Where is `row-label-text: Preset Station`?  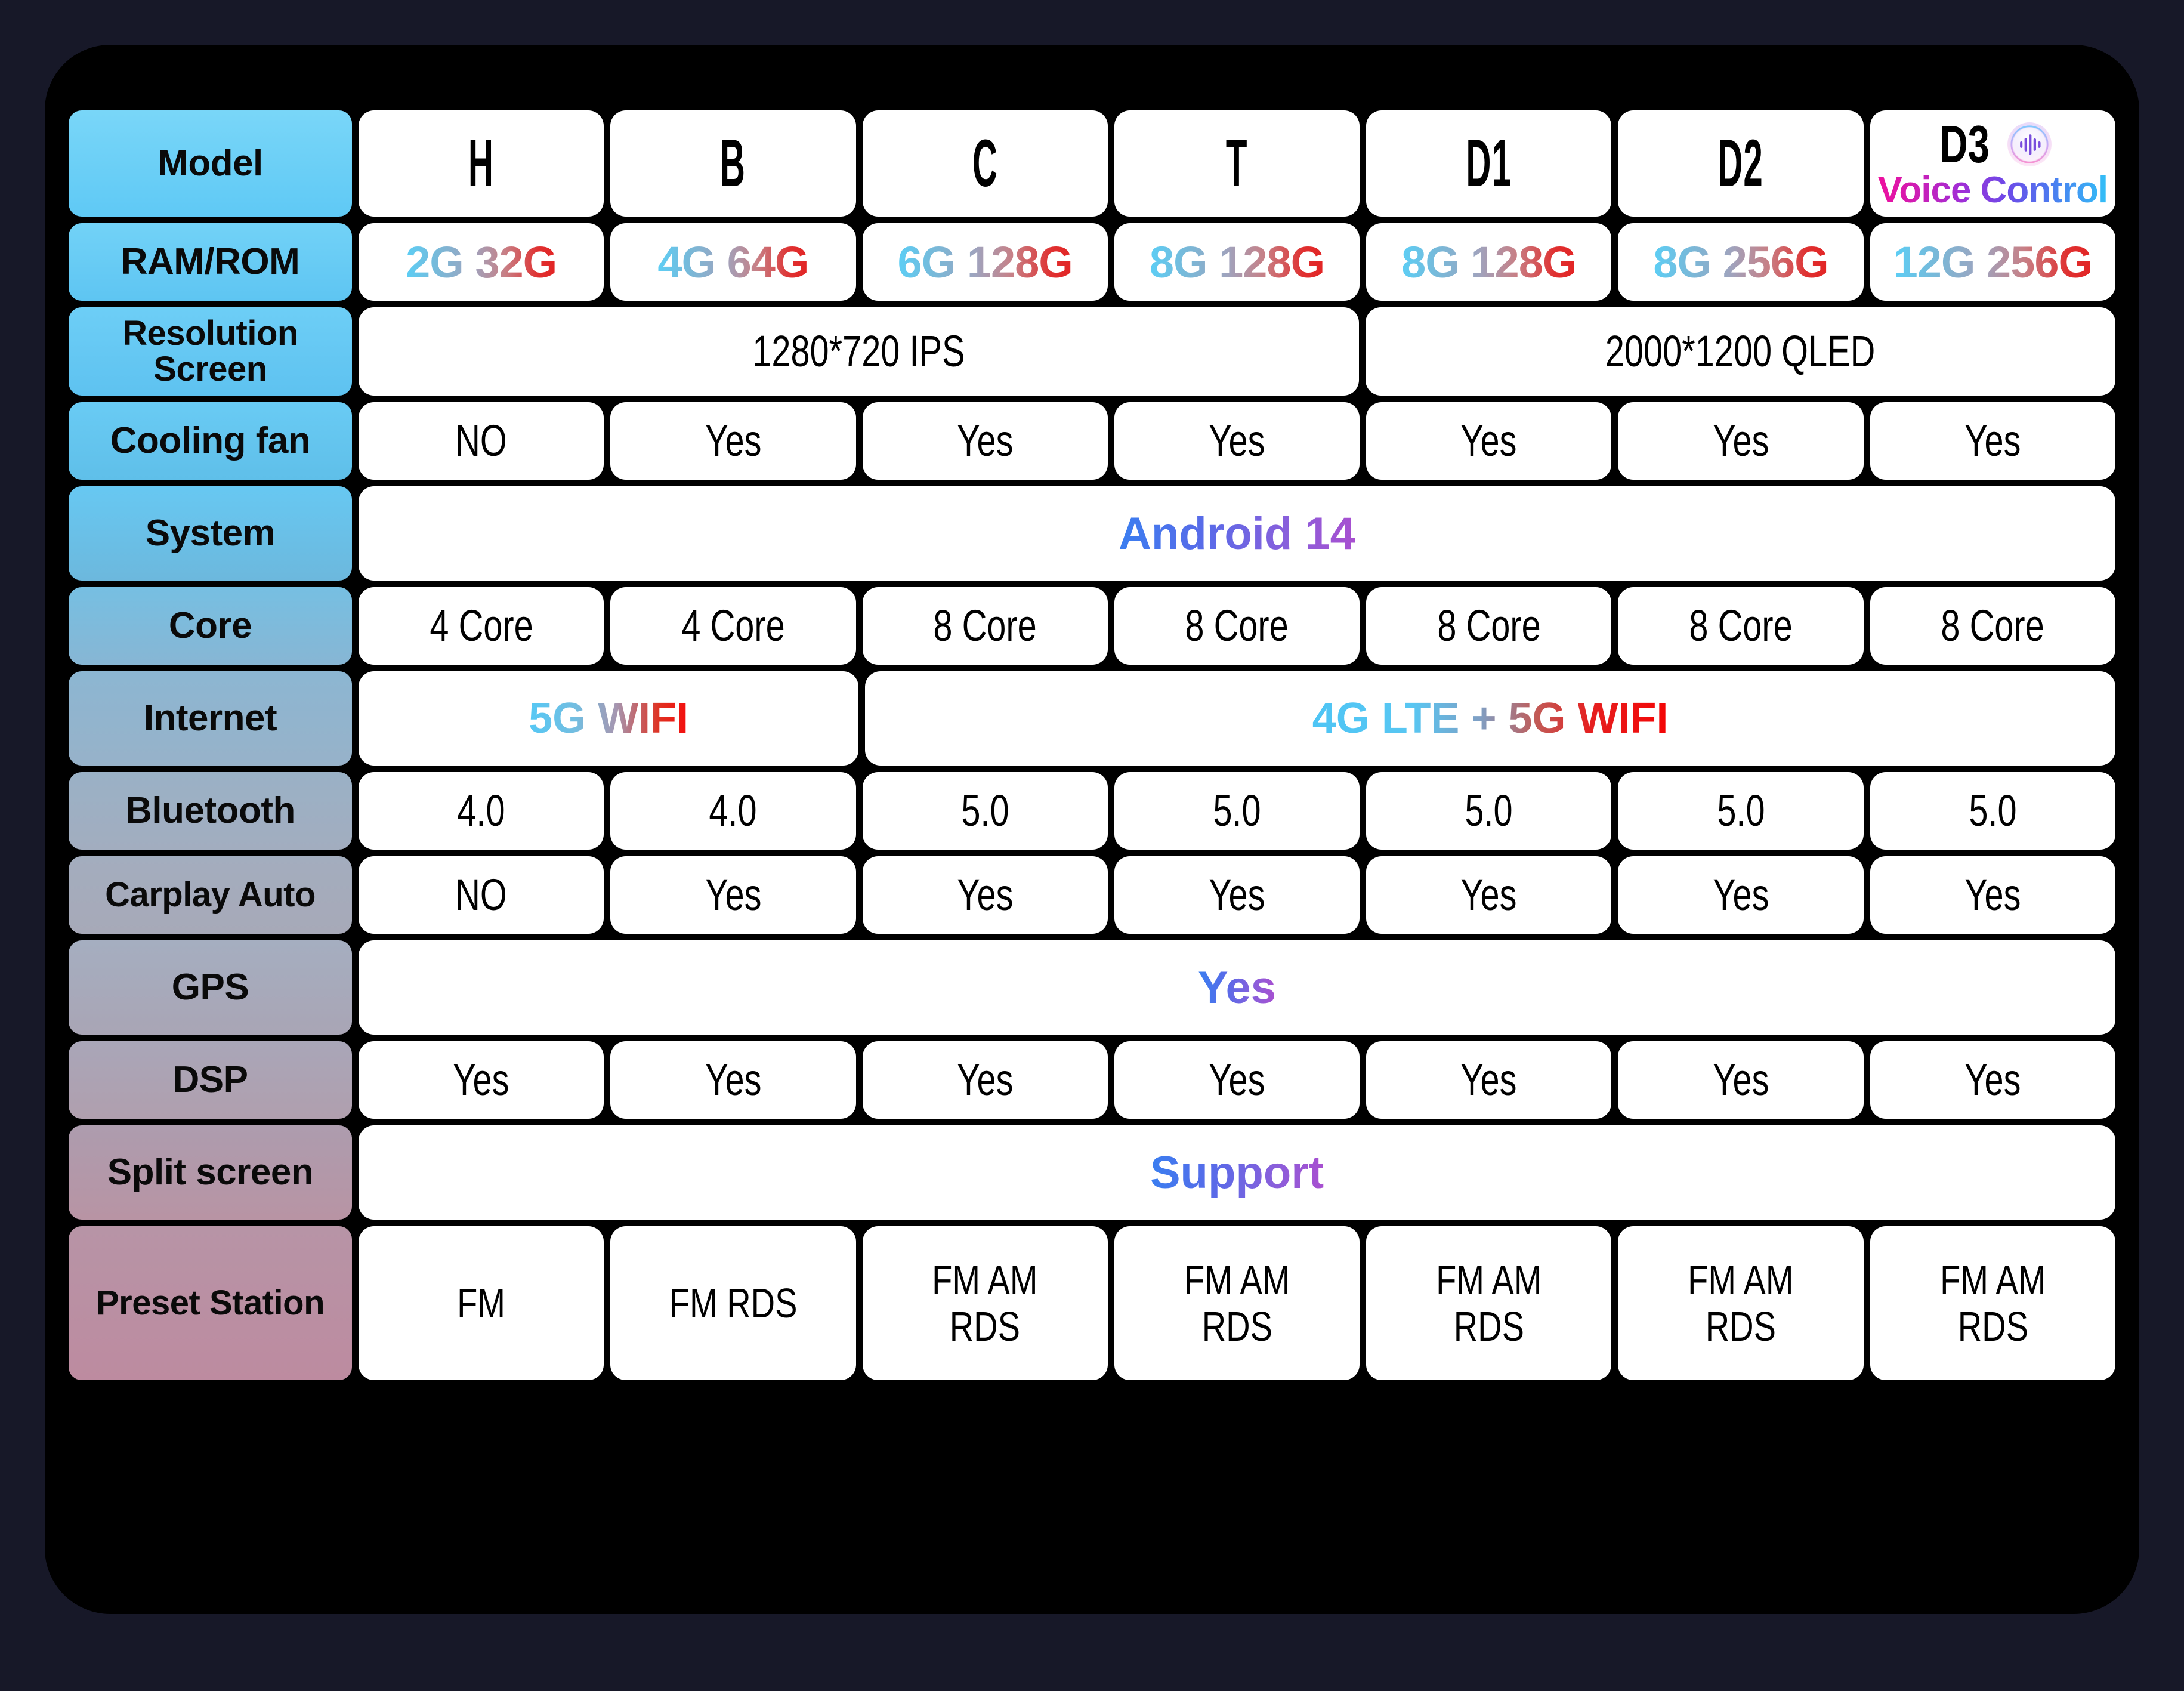 row-label-text: Preset Station is located at coordinates (211, 1302).